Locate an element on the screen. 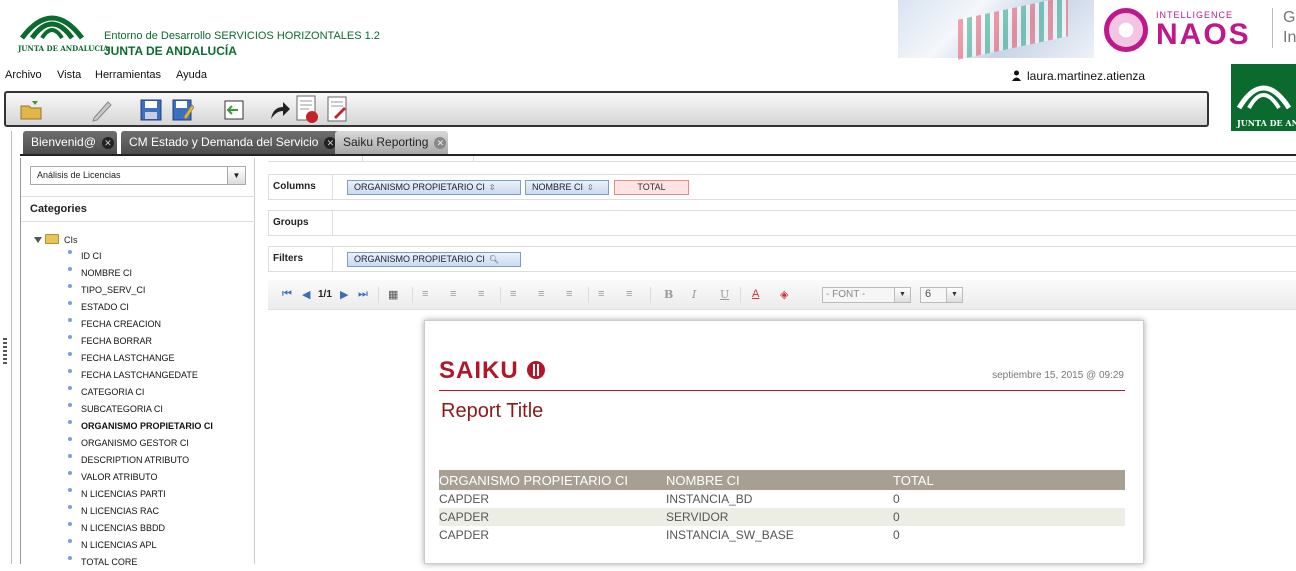 This screenshot has width=1296, height=571. junta-logo-small: JUNTA DE ANDALUCIA is located at coordinates (1263, 97).